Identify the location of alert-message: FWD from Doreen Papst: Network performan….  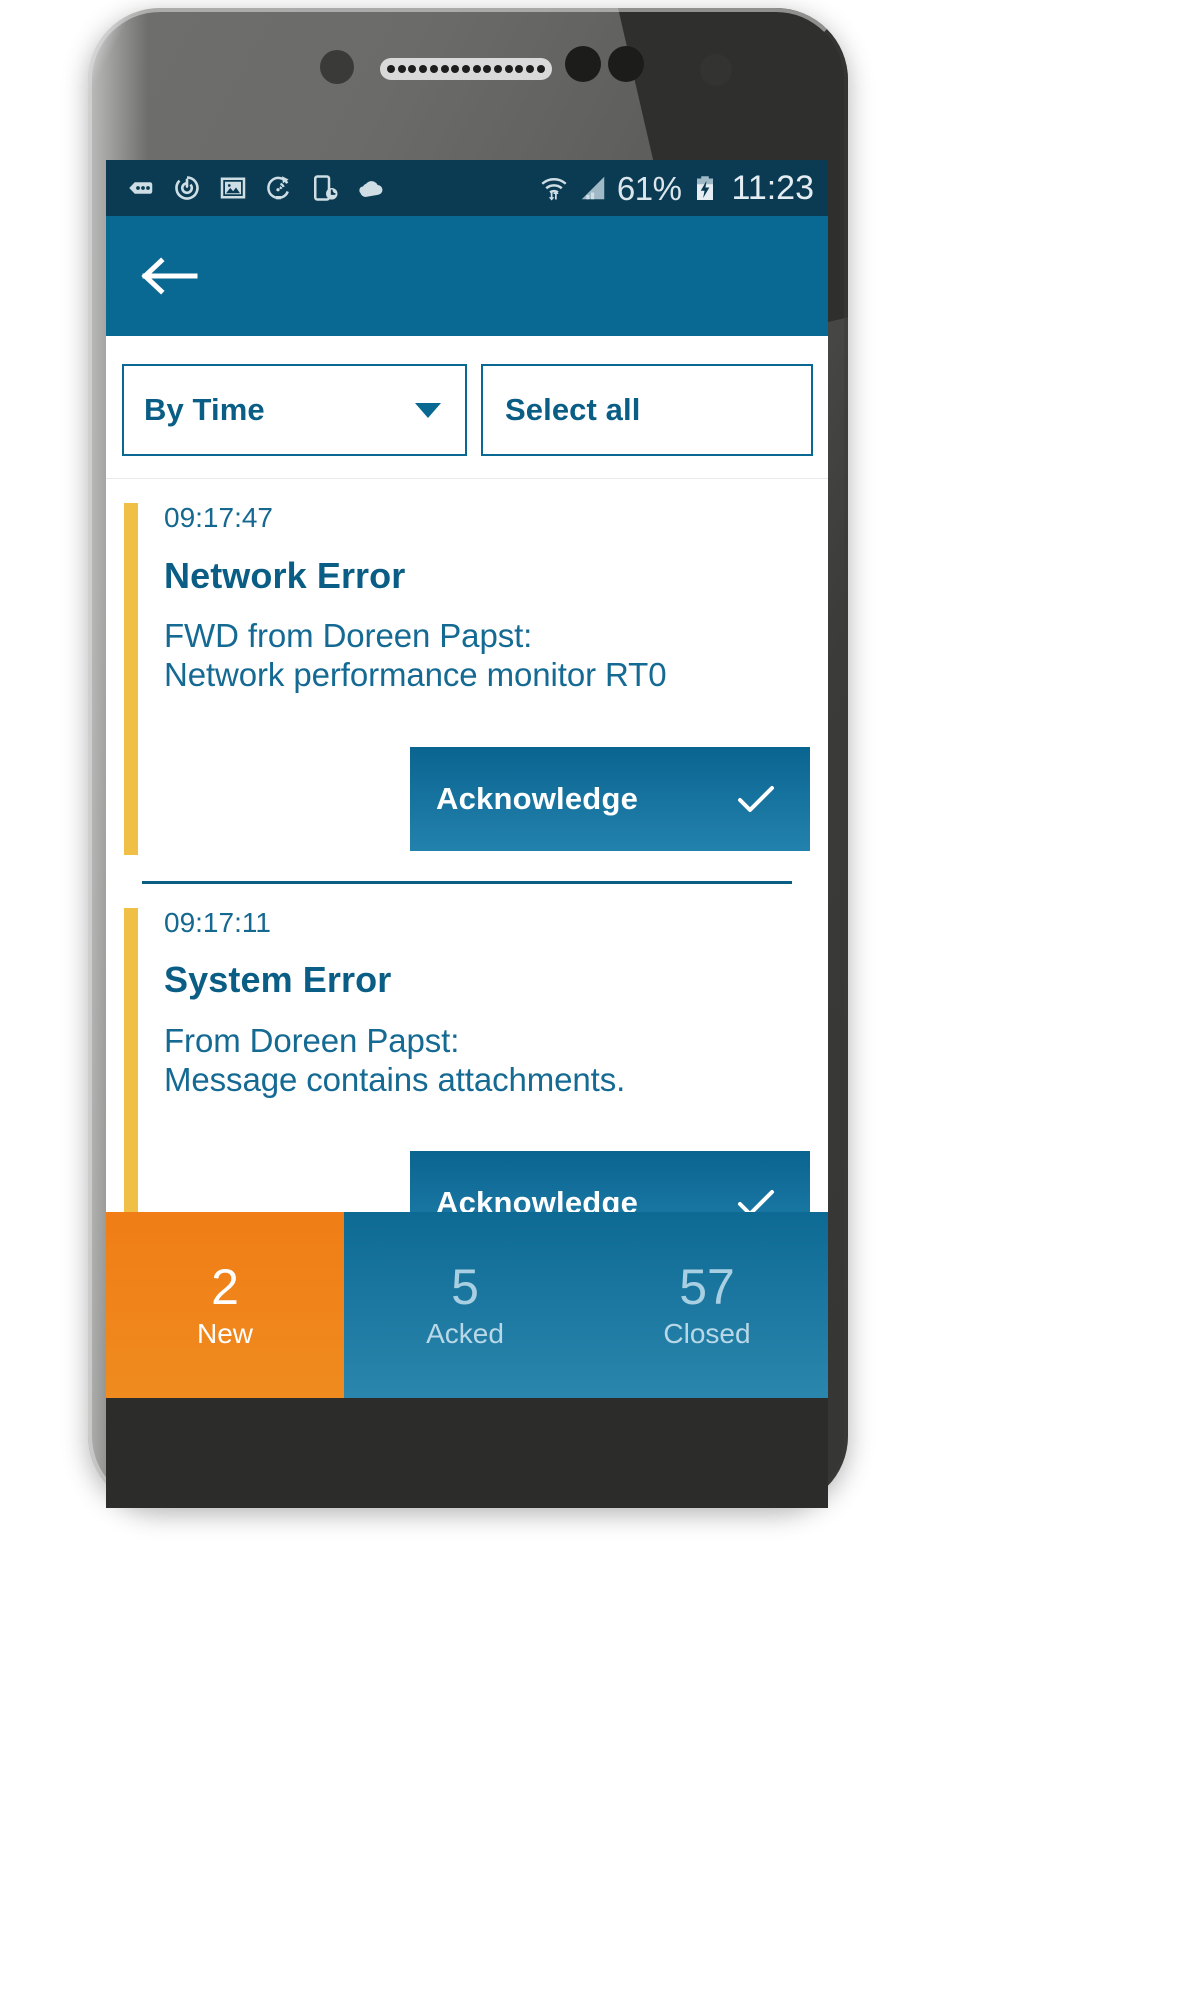
(415, 655).